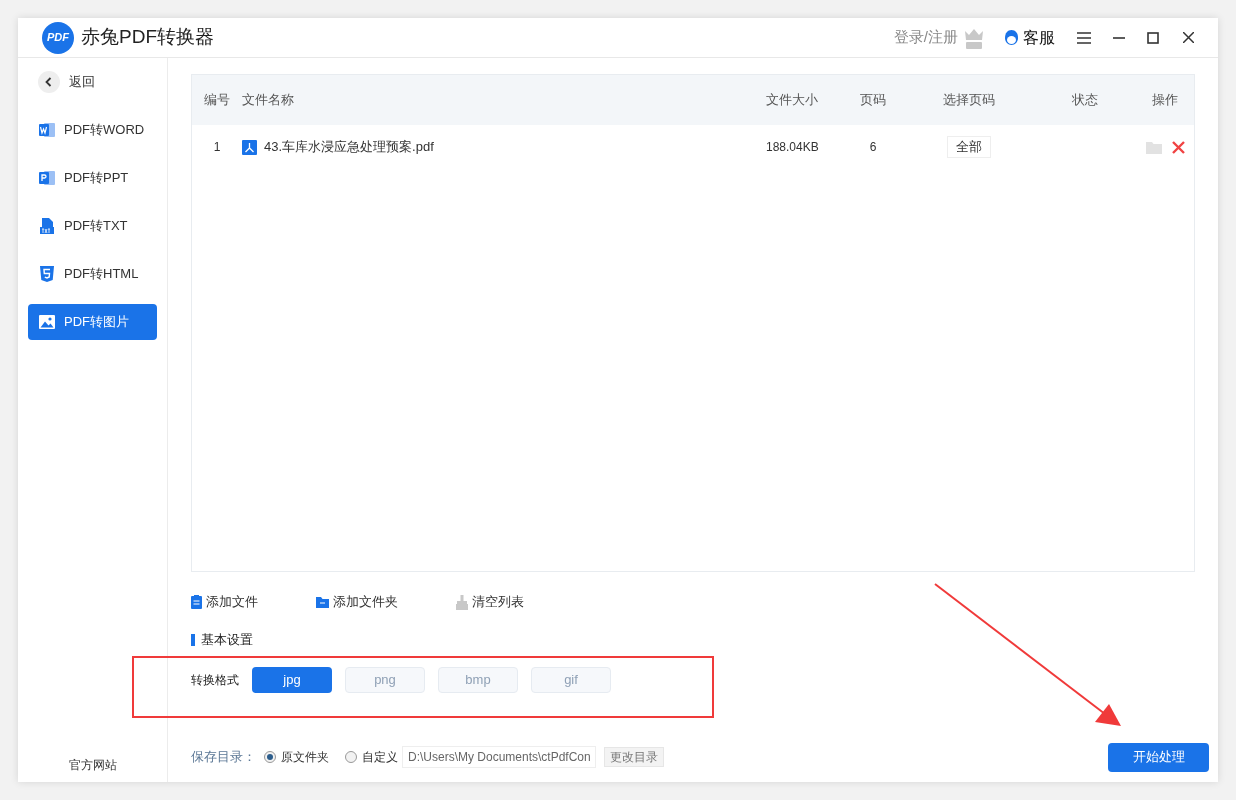 This screenshot has height=800, width=1236. Describe the element at coordinates (47, 130) in the screenshot. I see `word-file-icon` at that location.